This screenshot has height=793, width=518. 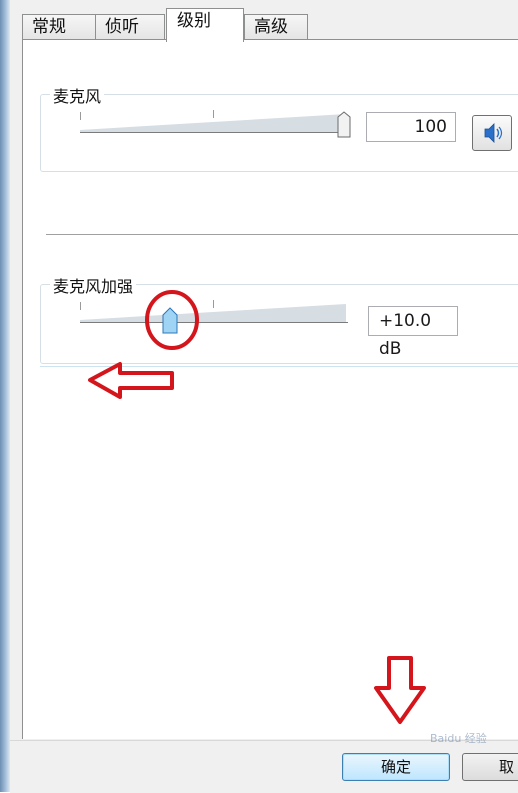 What do you see at coordinates (5, 396) in the screenshot?
I see `window-frame-left` at bounding box center [5, 396].